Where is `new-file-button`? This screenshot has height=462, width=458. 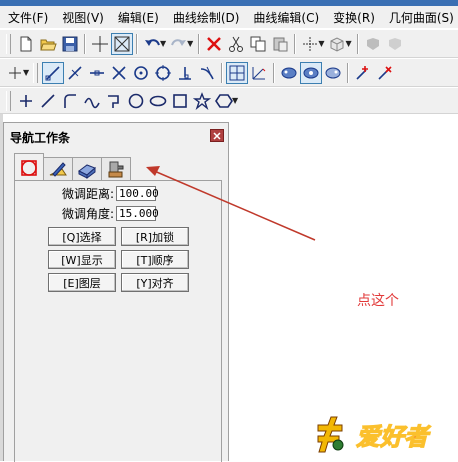 new-file-button is located at coordinates (26, 44).